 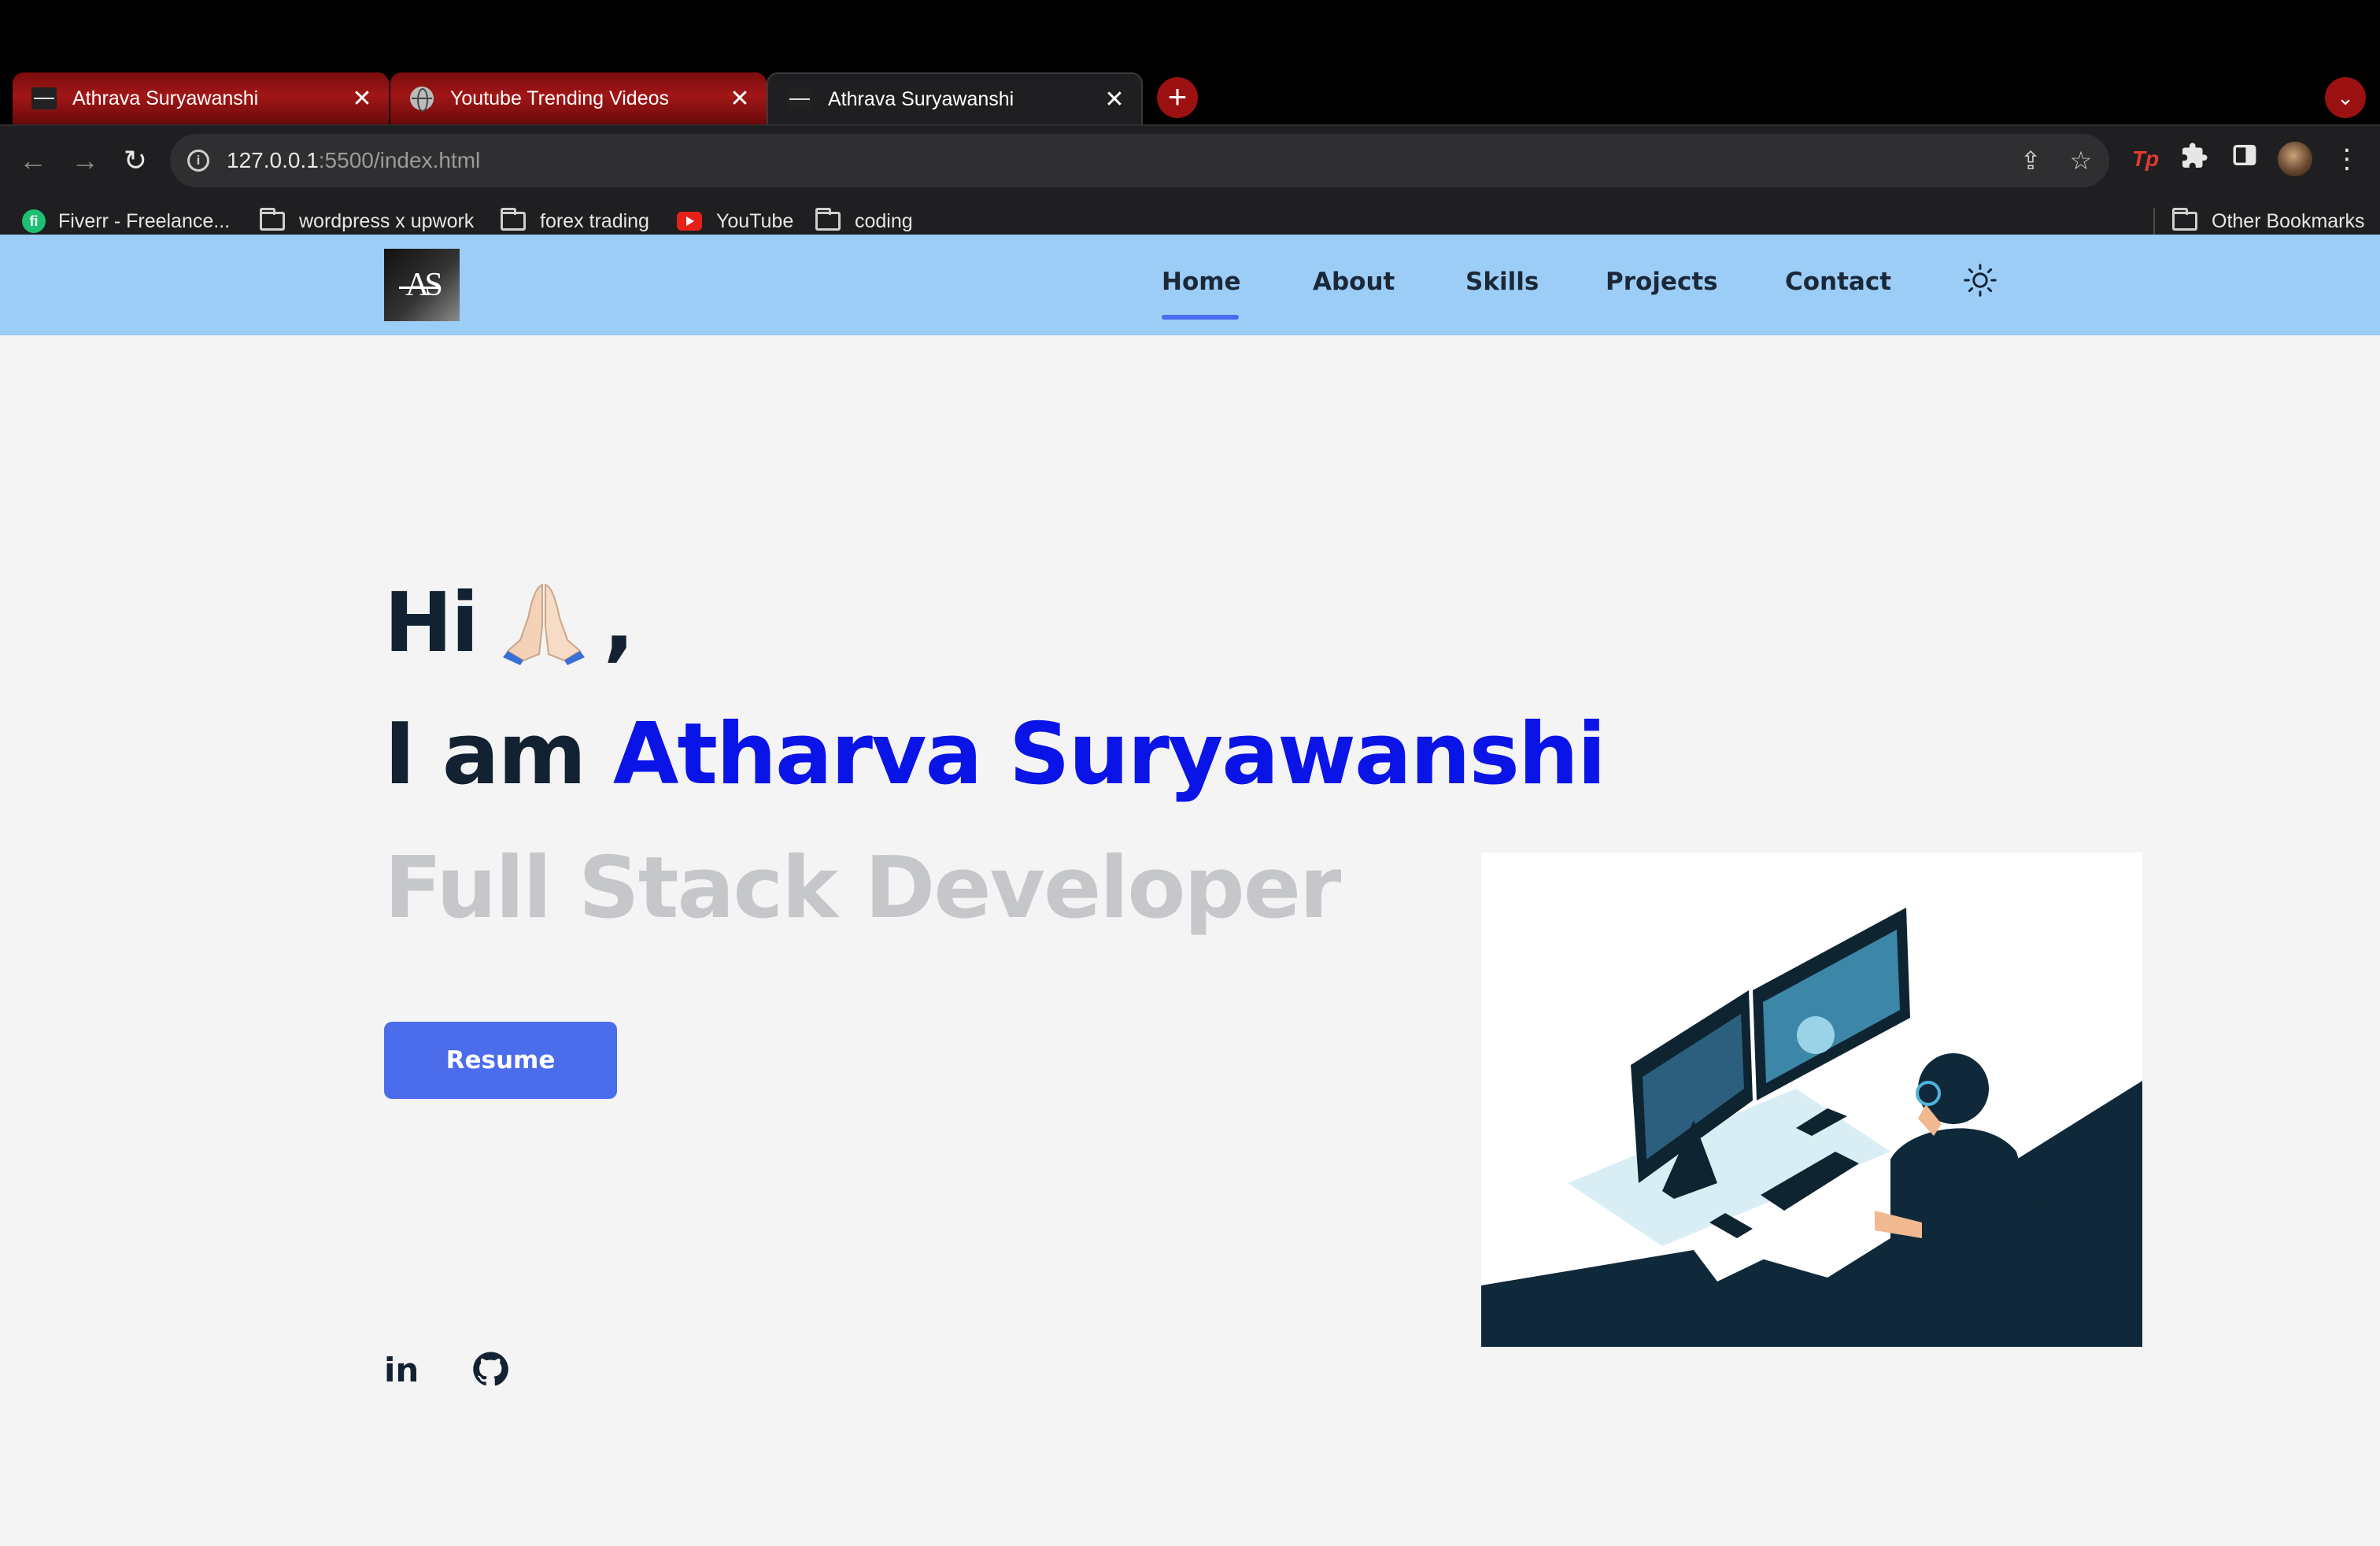 What do you see at coordinates (1838, 282) in the screenshot?
I see `nav-contact: Contact` at bounding box center [1838, 282].